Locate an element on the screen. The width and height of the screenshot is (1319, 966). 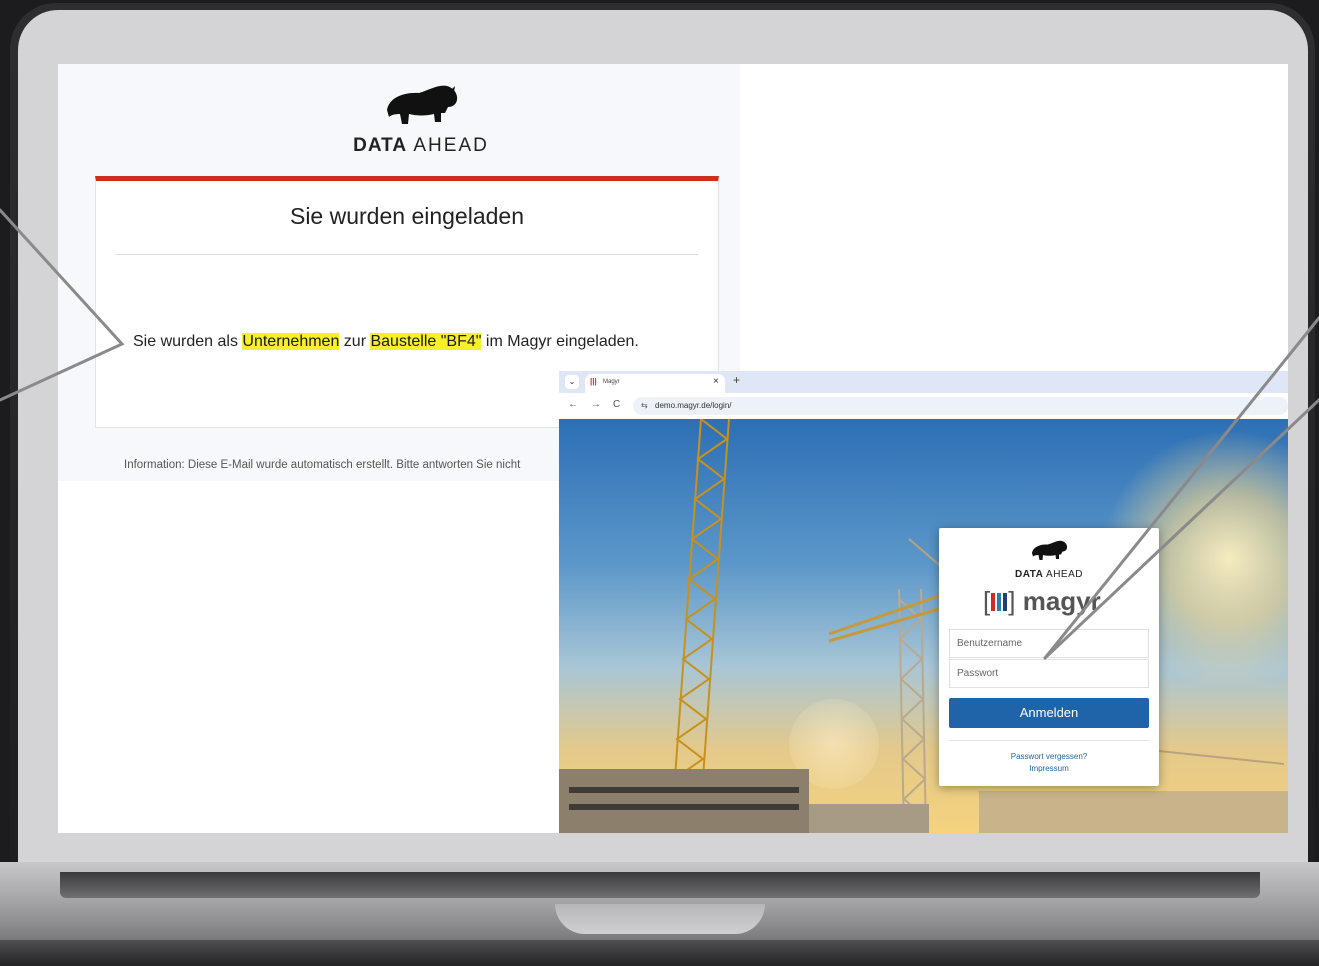
callout-right-upper is located at coordinates (1181, 488).